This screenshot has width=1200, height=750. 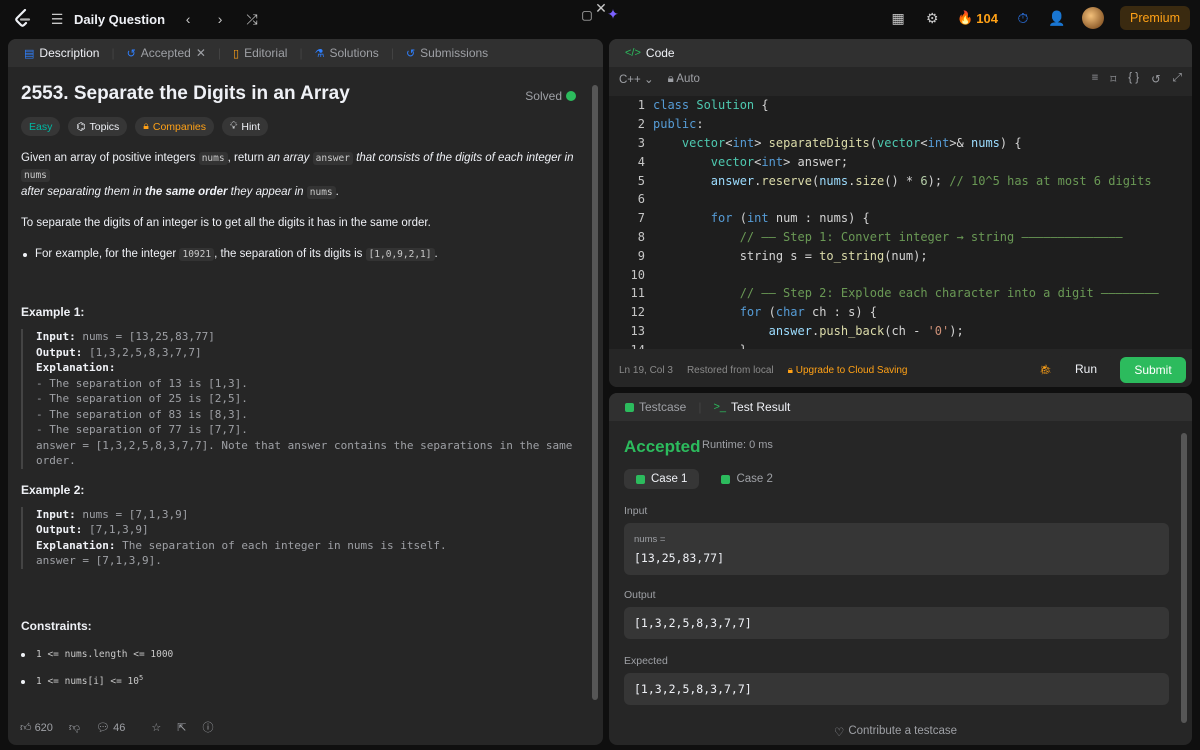 What do you see at coordinates (720, 407) in the screenshot?
I see `terminal-icon: >_` at bounding box center [720, 407].